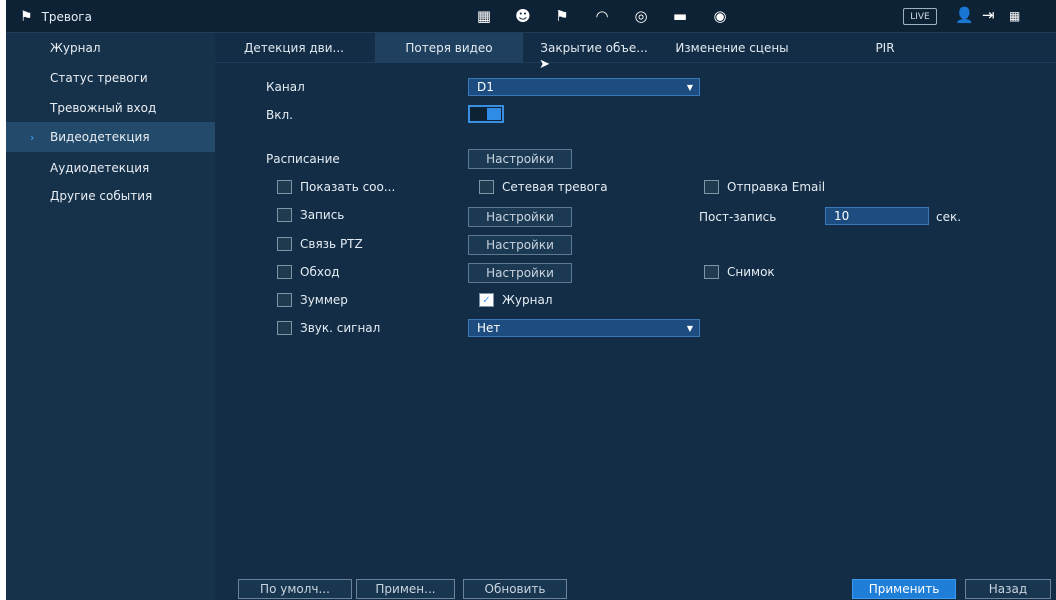 This screenshot has width=1056, height=600. Describe the element at coordinates (584, 87) in the screenshot. I see `channel-select: D1 ▼` at that location.